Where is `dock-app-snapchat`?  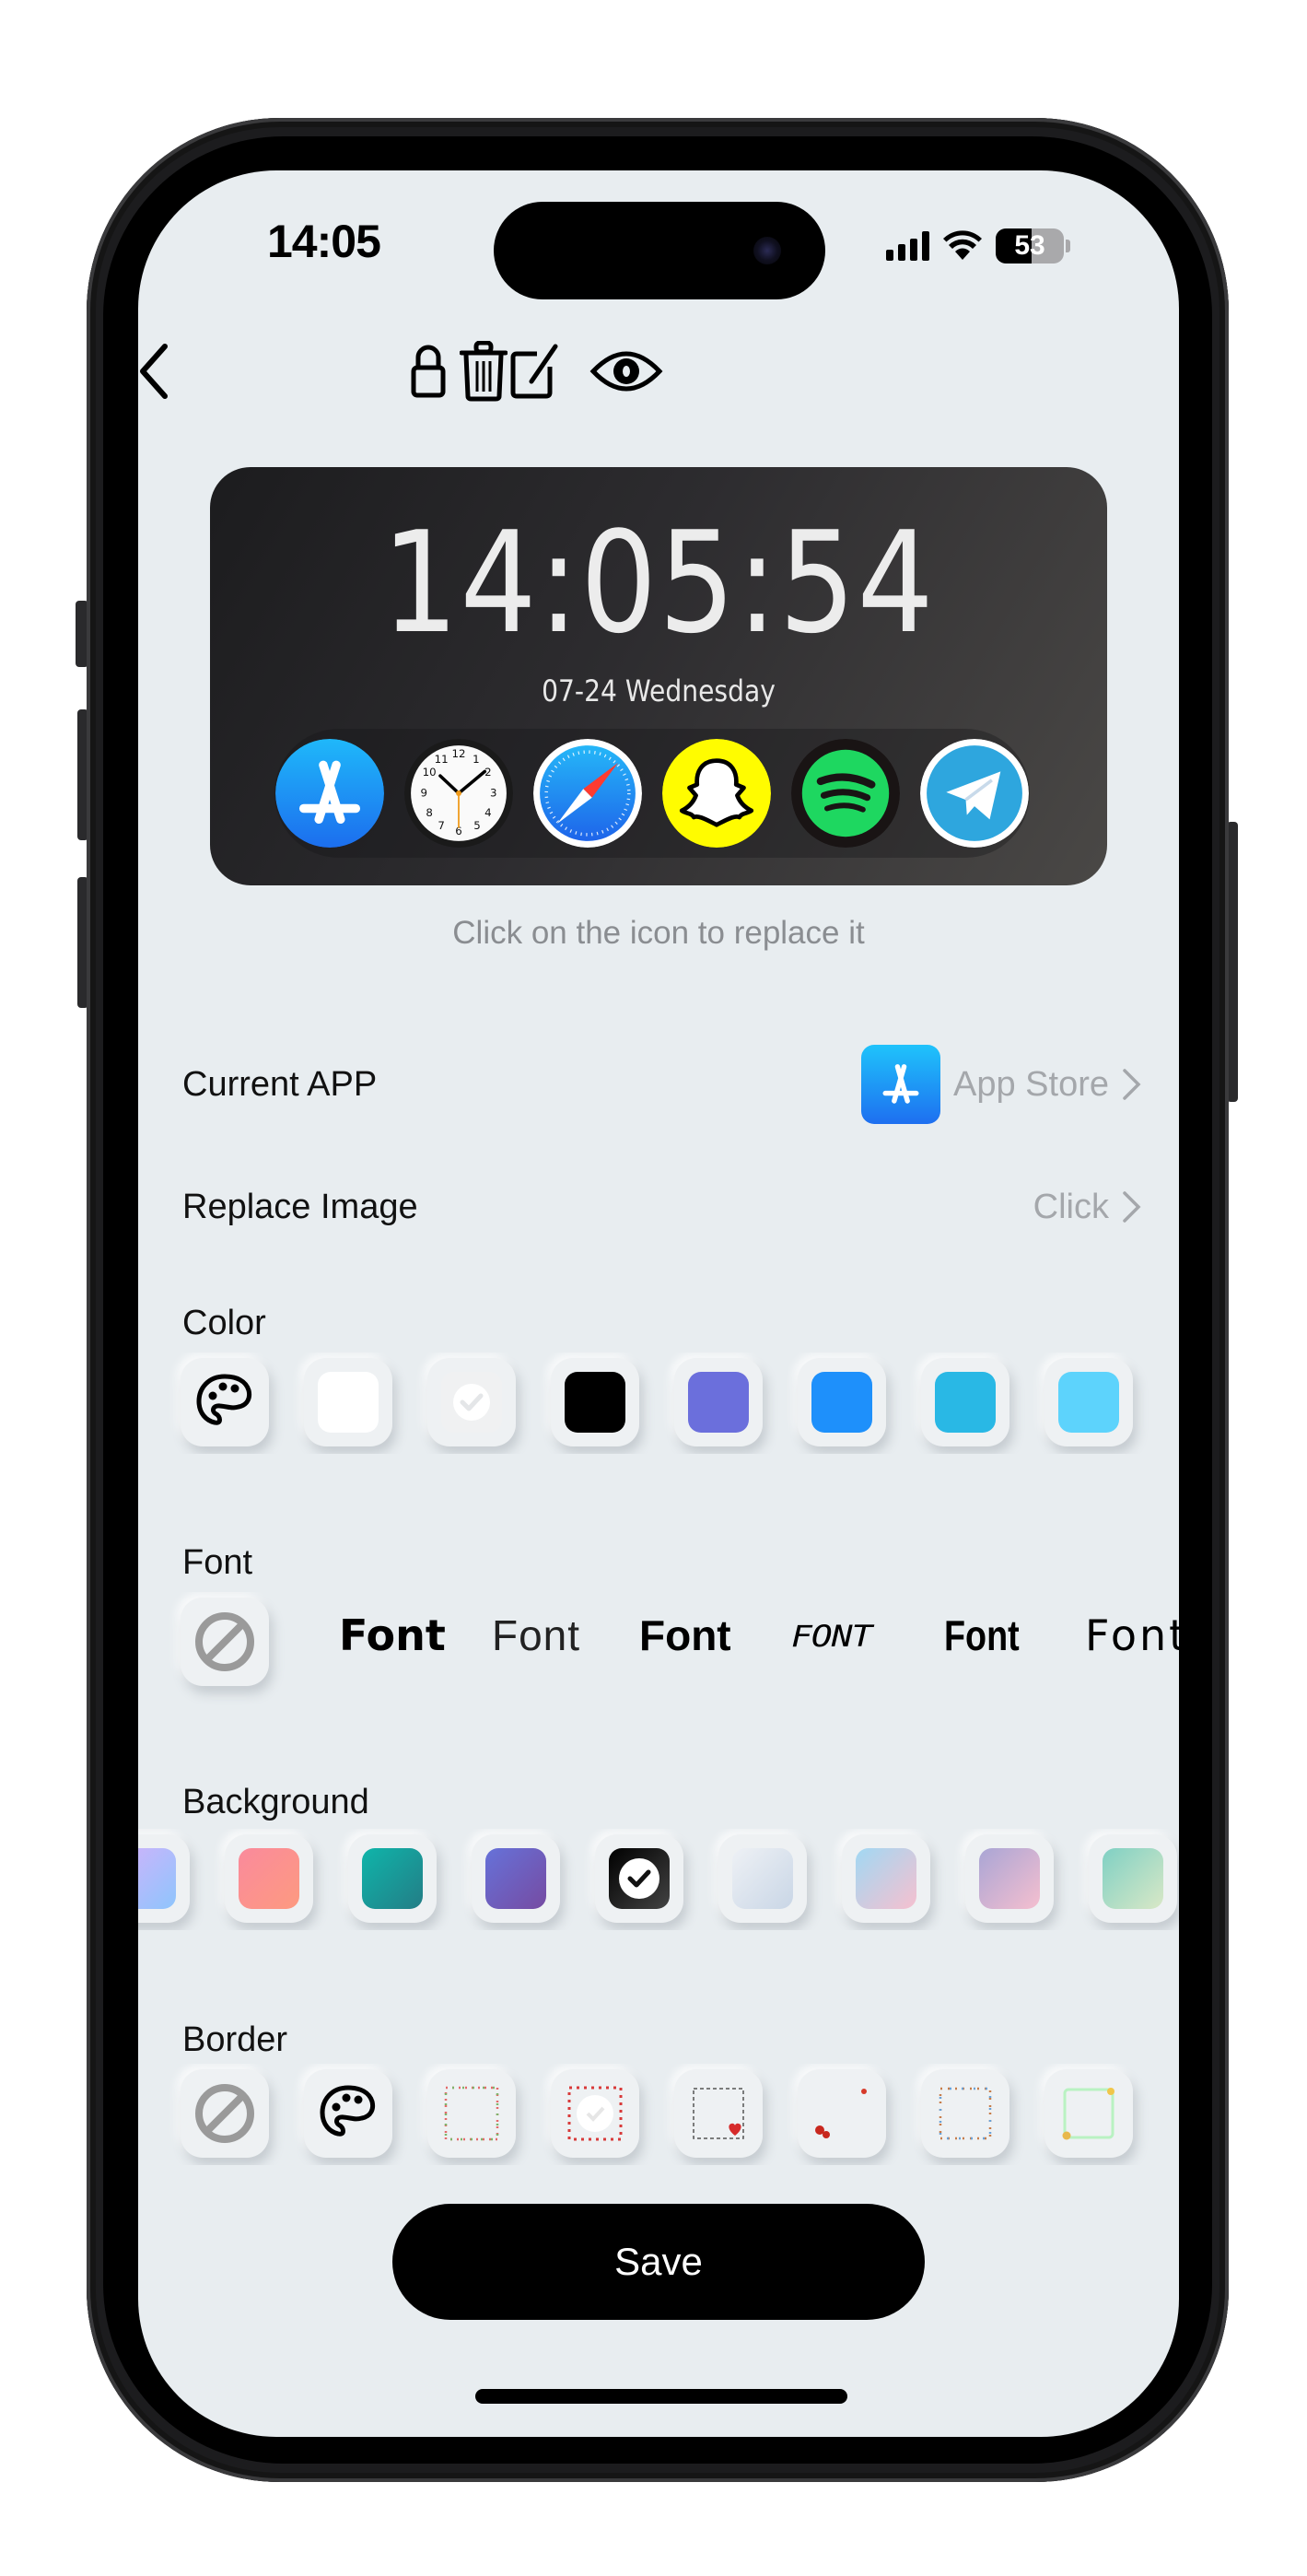 dock-app-snapchat is located at coordinates (716, 793).